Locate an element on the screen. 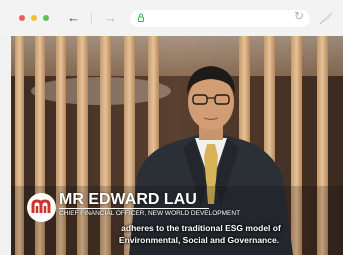 This screenshot has width=343, height=255. name-underline is located at coordinates (134, 208).